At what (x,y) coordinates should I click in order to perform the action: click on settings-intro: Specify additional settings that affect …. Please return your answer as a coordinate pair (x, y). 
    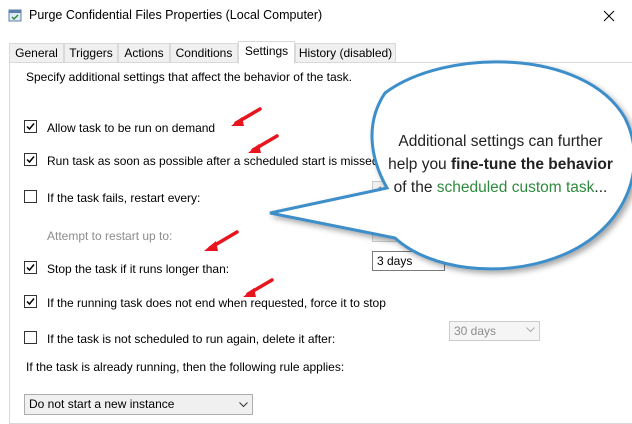
    Looking at the image, I should click on (189, 77).